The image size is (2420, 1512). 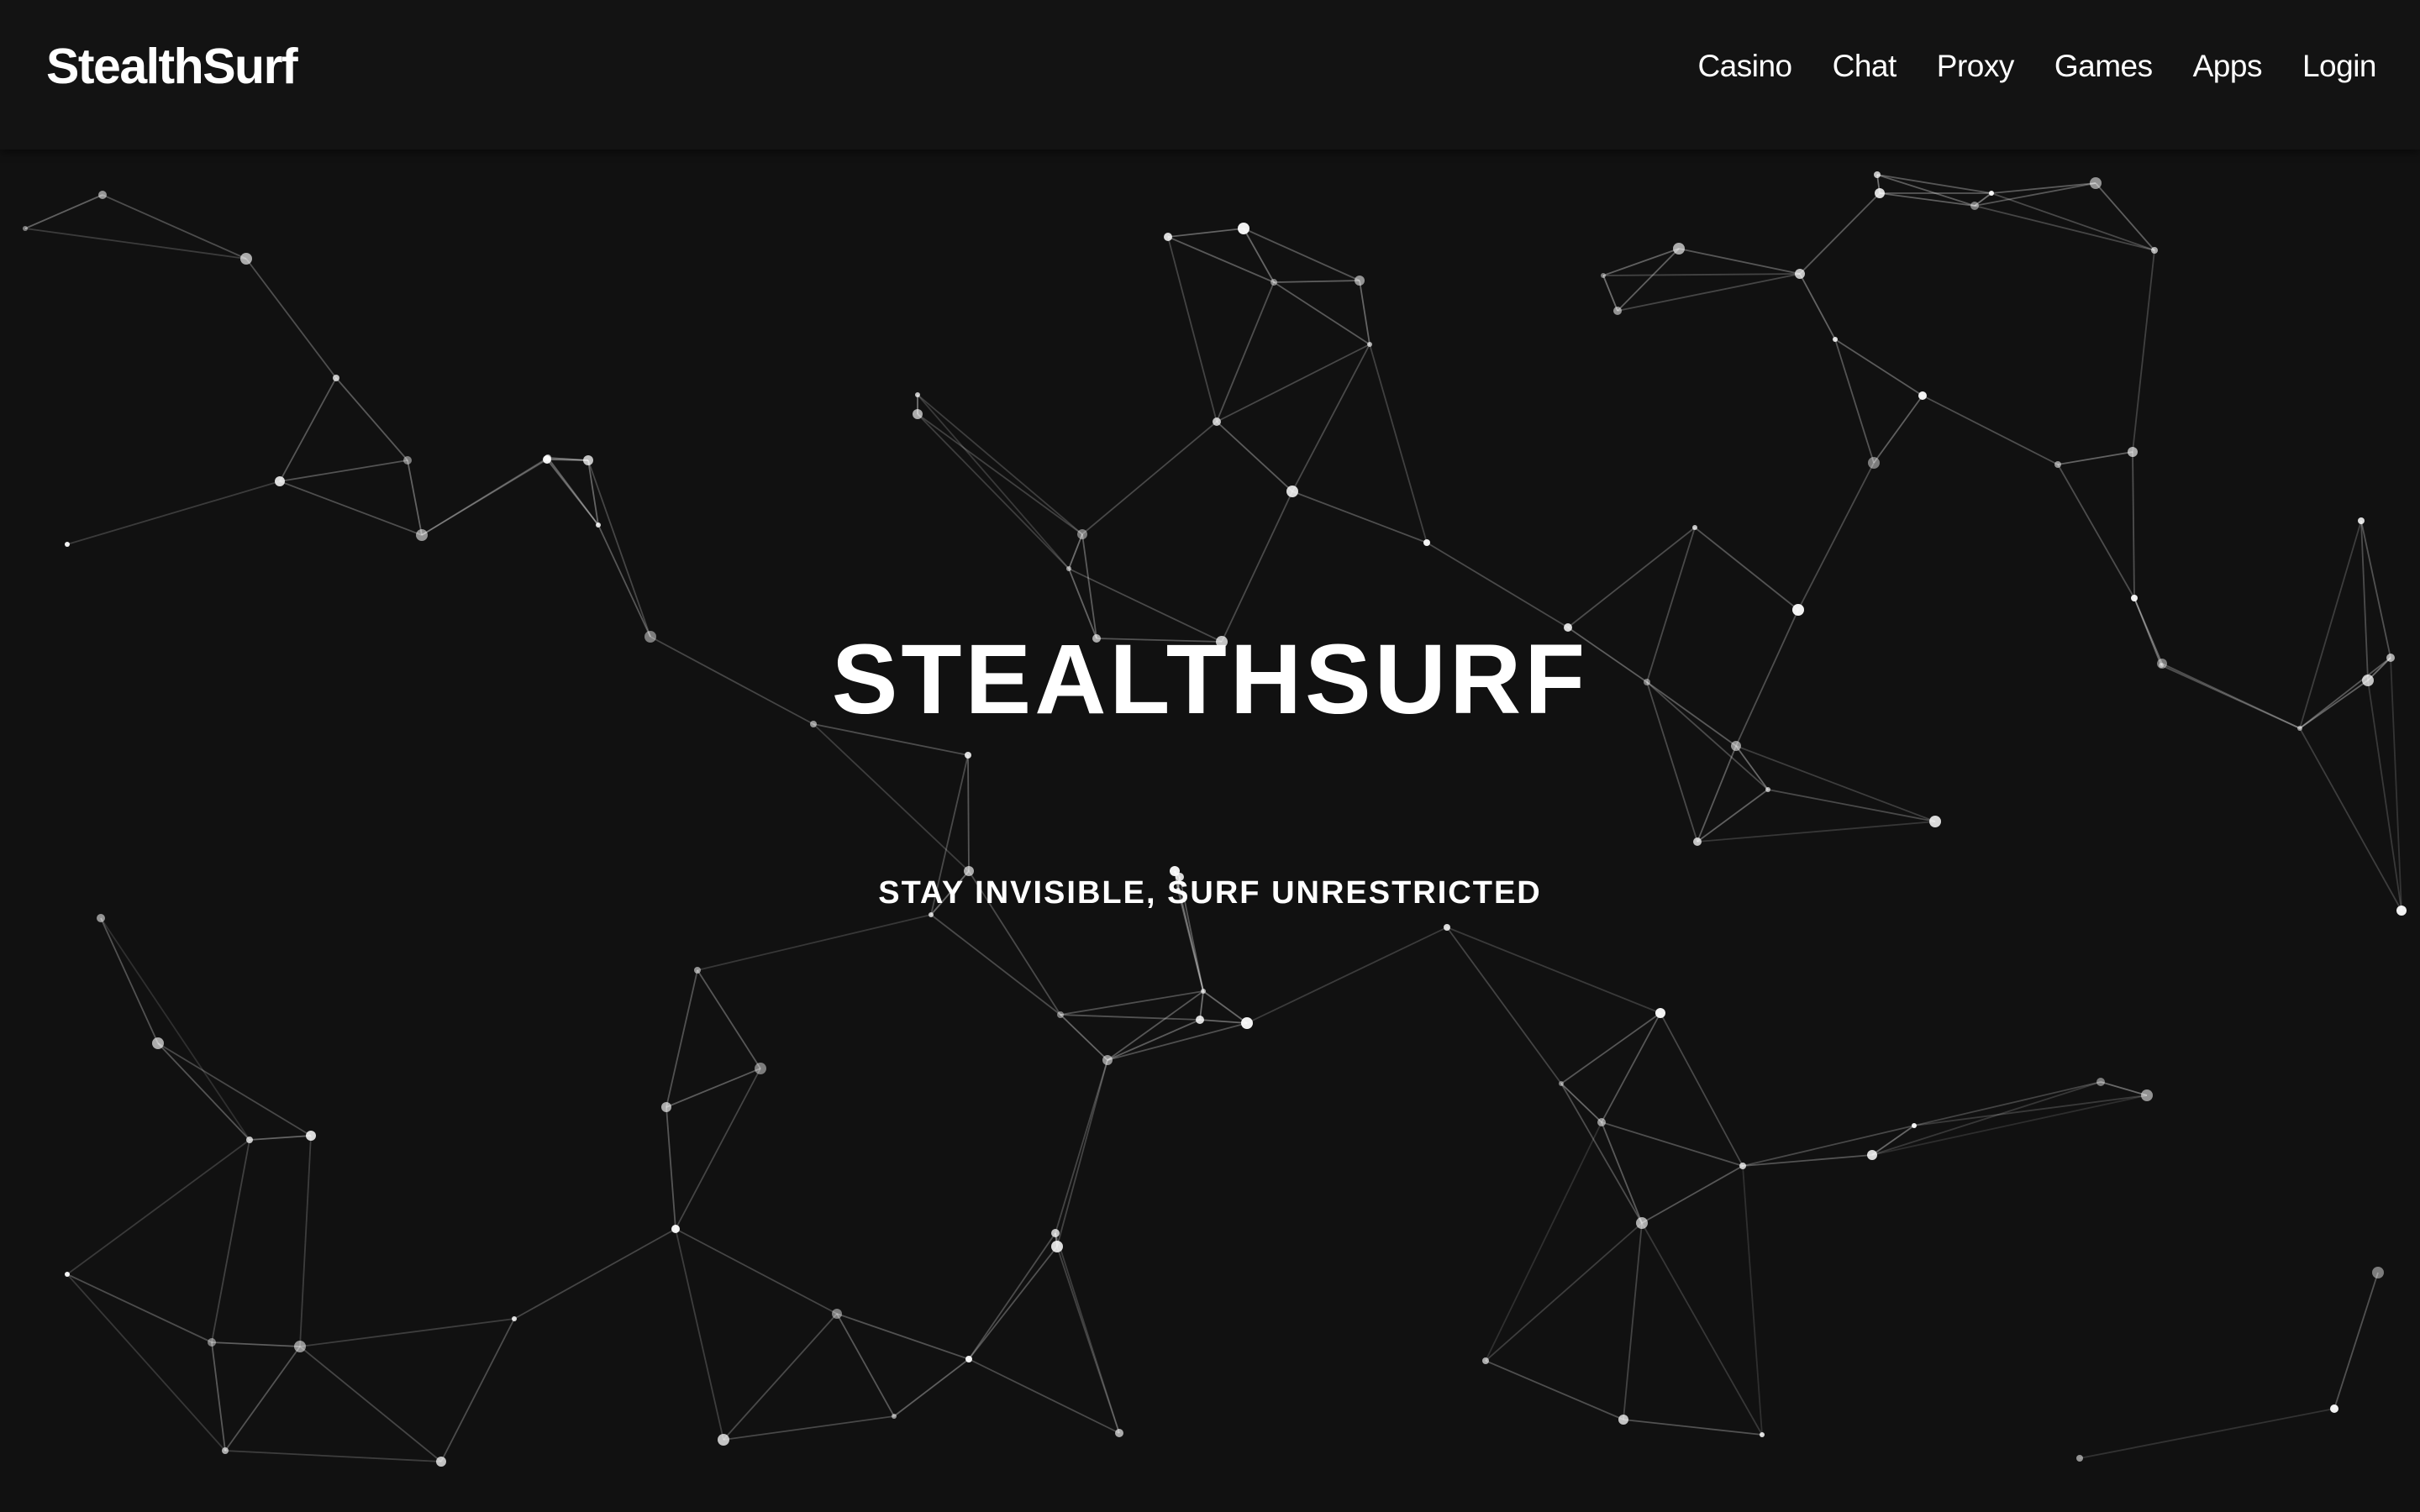 What do you see at coordinates (1865, 66) in the screenshot?
I see `nav-link-chat: Chat` at bounding box center [1865, 66].